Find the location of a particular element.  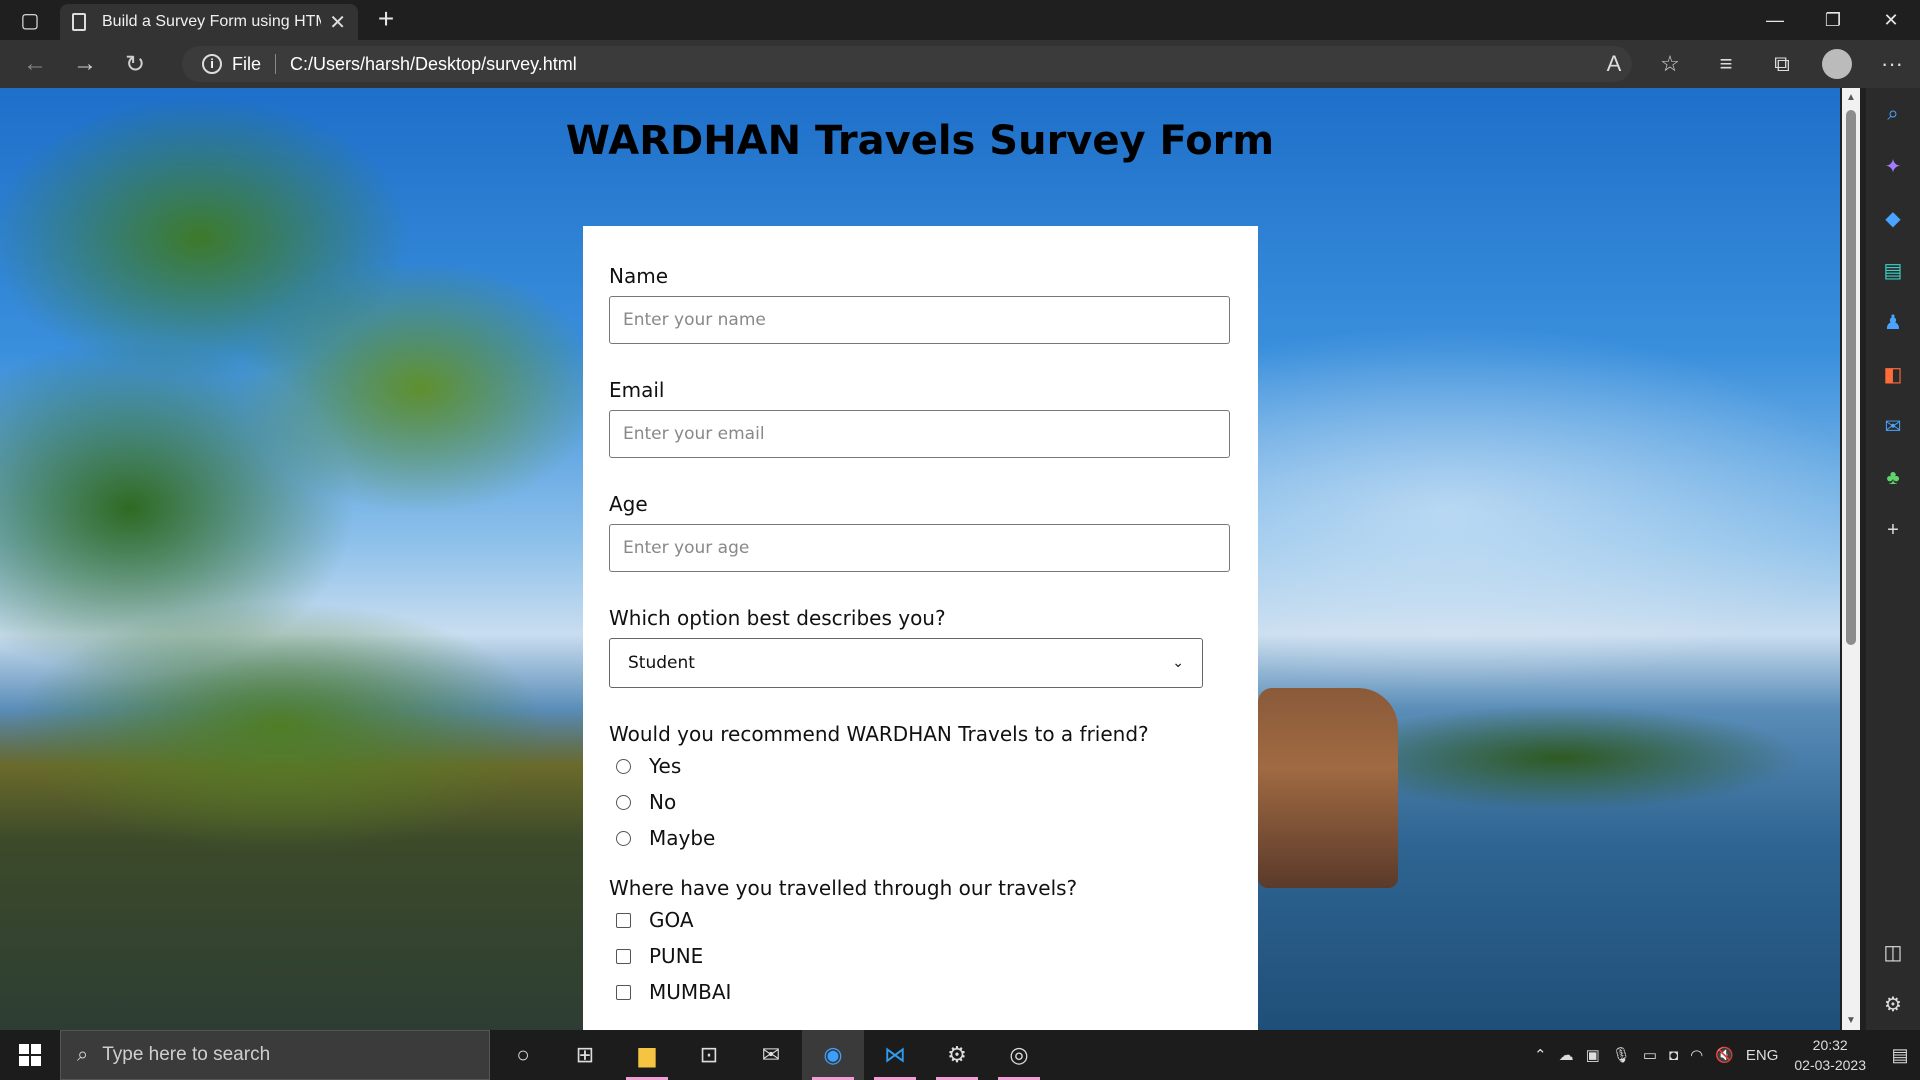

radio-option-no: No is located at coordinates (920, 802).